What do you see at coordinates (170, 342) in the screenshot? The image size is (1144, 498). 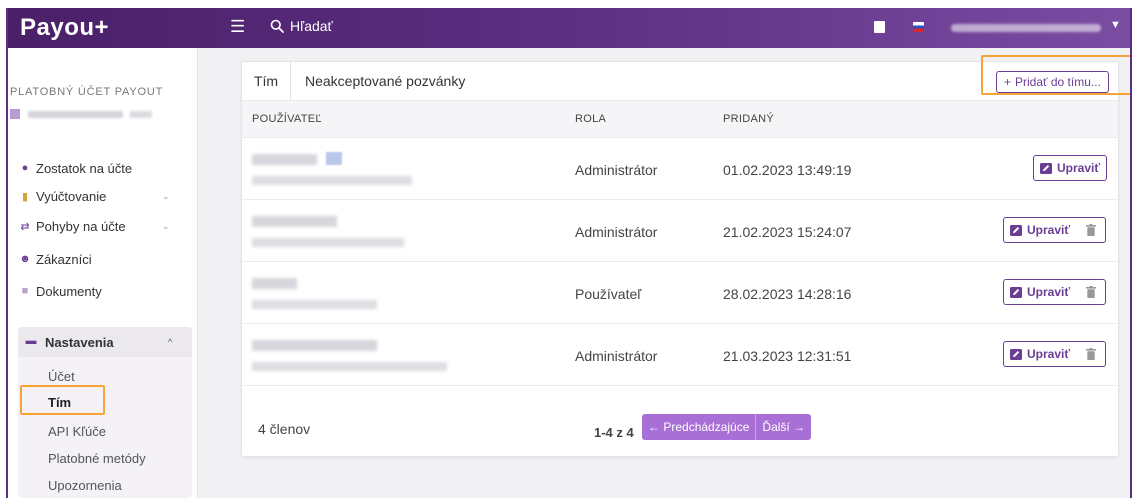 I see `chevron-up-icon: ^` at bounding box center [170, 342].